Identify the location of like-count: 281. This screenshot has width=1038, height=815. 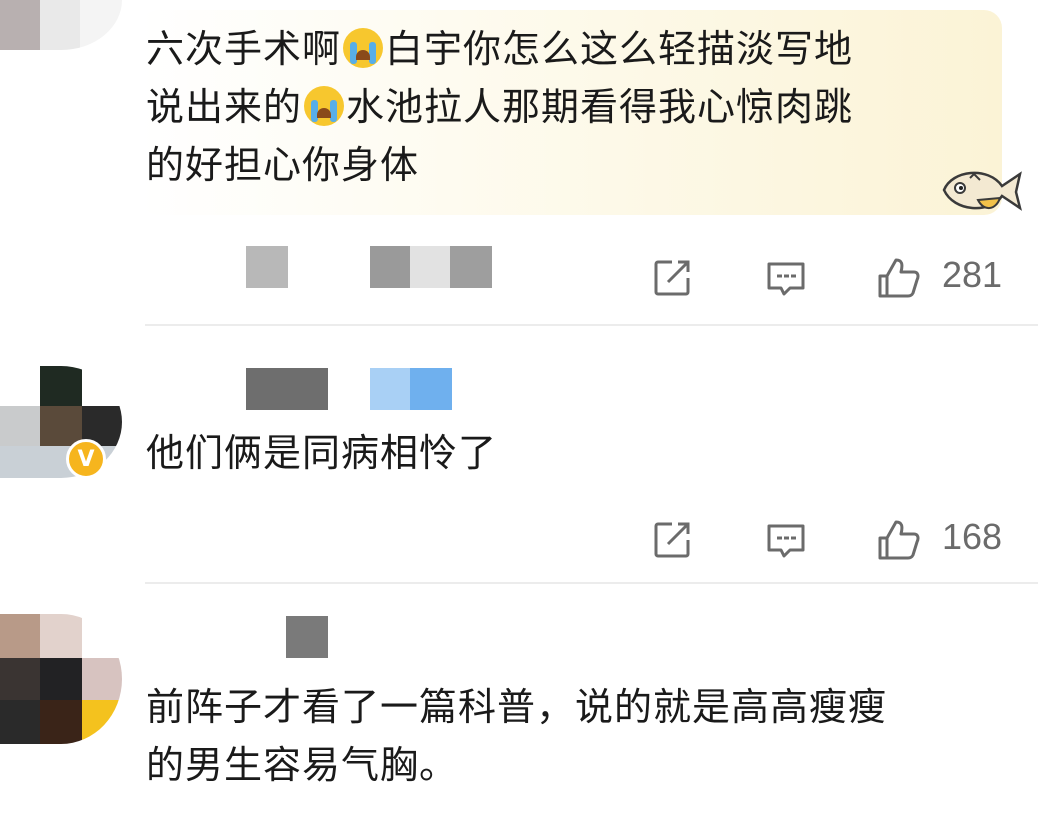
(972, 274).